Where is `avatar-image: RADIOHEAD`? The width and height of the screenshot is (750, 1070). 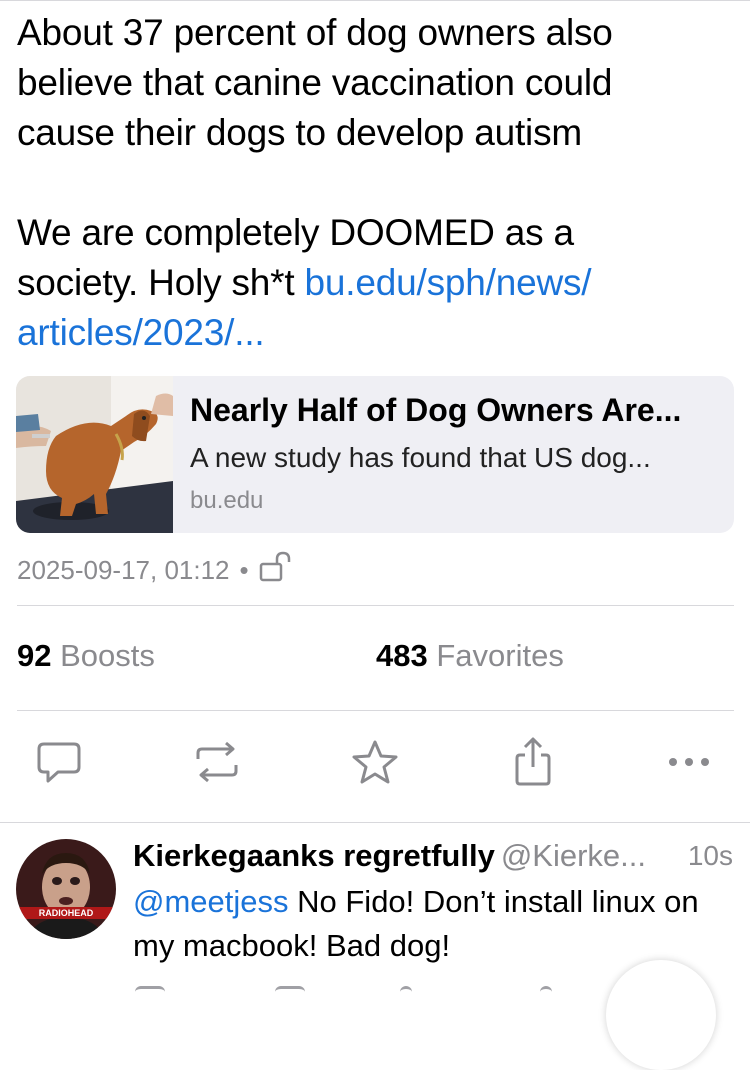
avatar-image: RADIOHEAD is located at coordinates (66, 889).